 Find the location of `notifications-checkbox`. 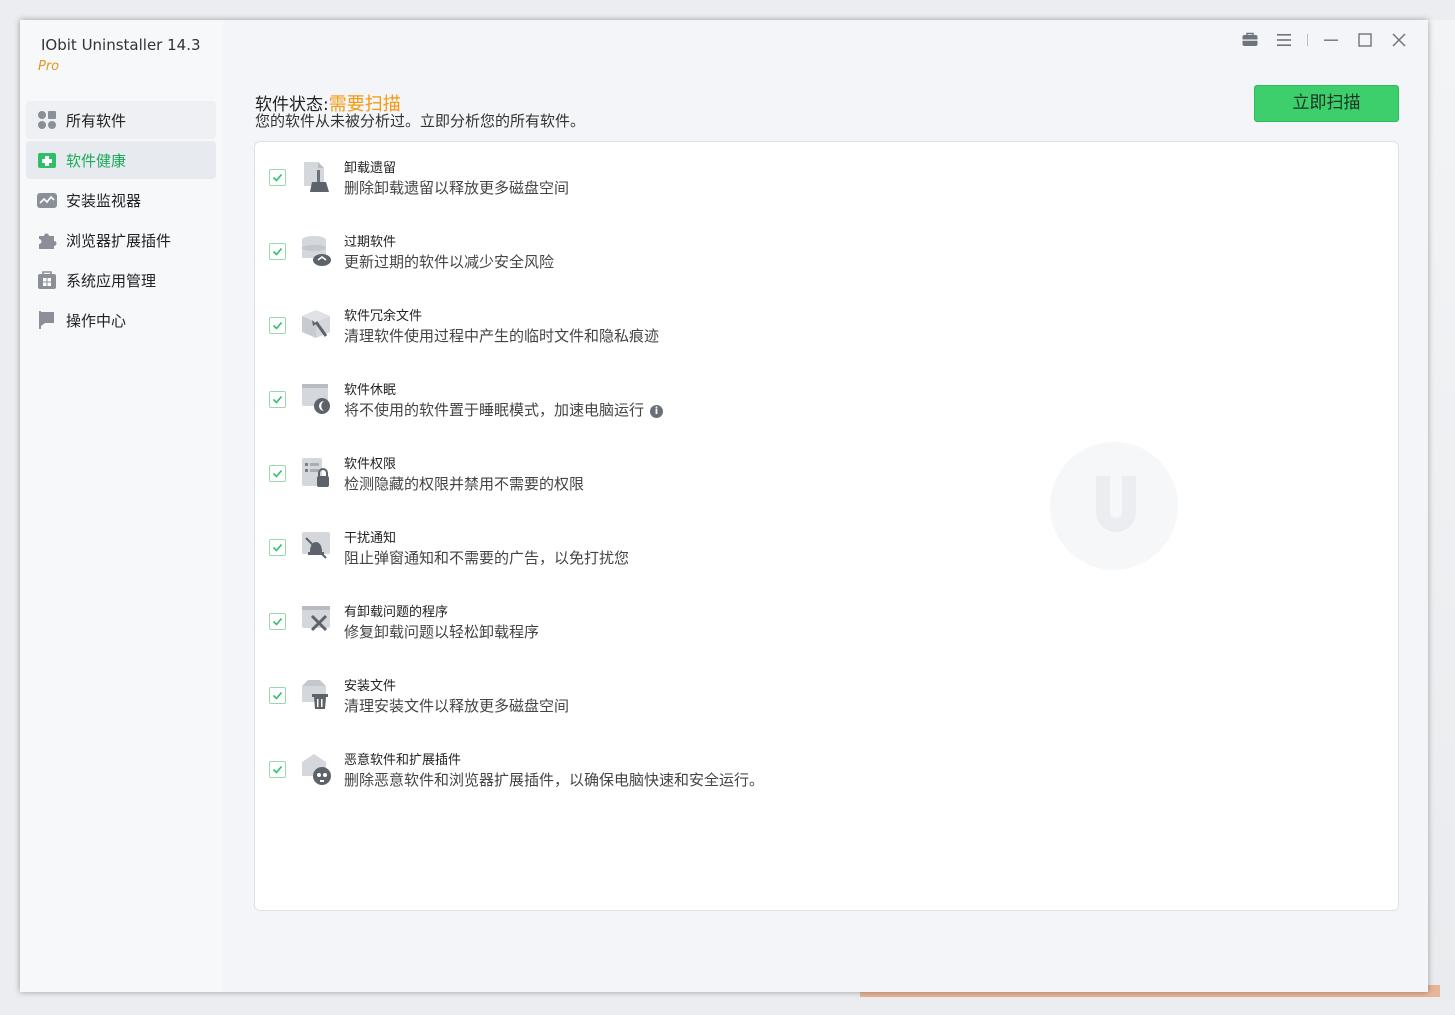

notifications-checkbox is located at coordinates (277, 547).